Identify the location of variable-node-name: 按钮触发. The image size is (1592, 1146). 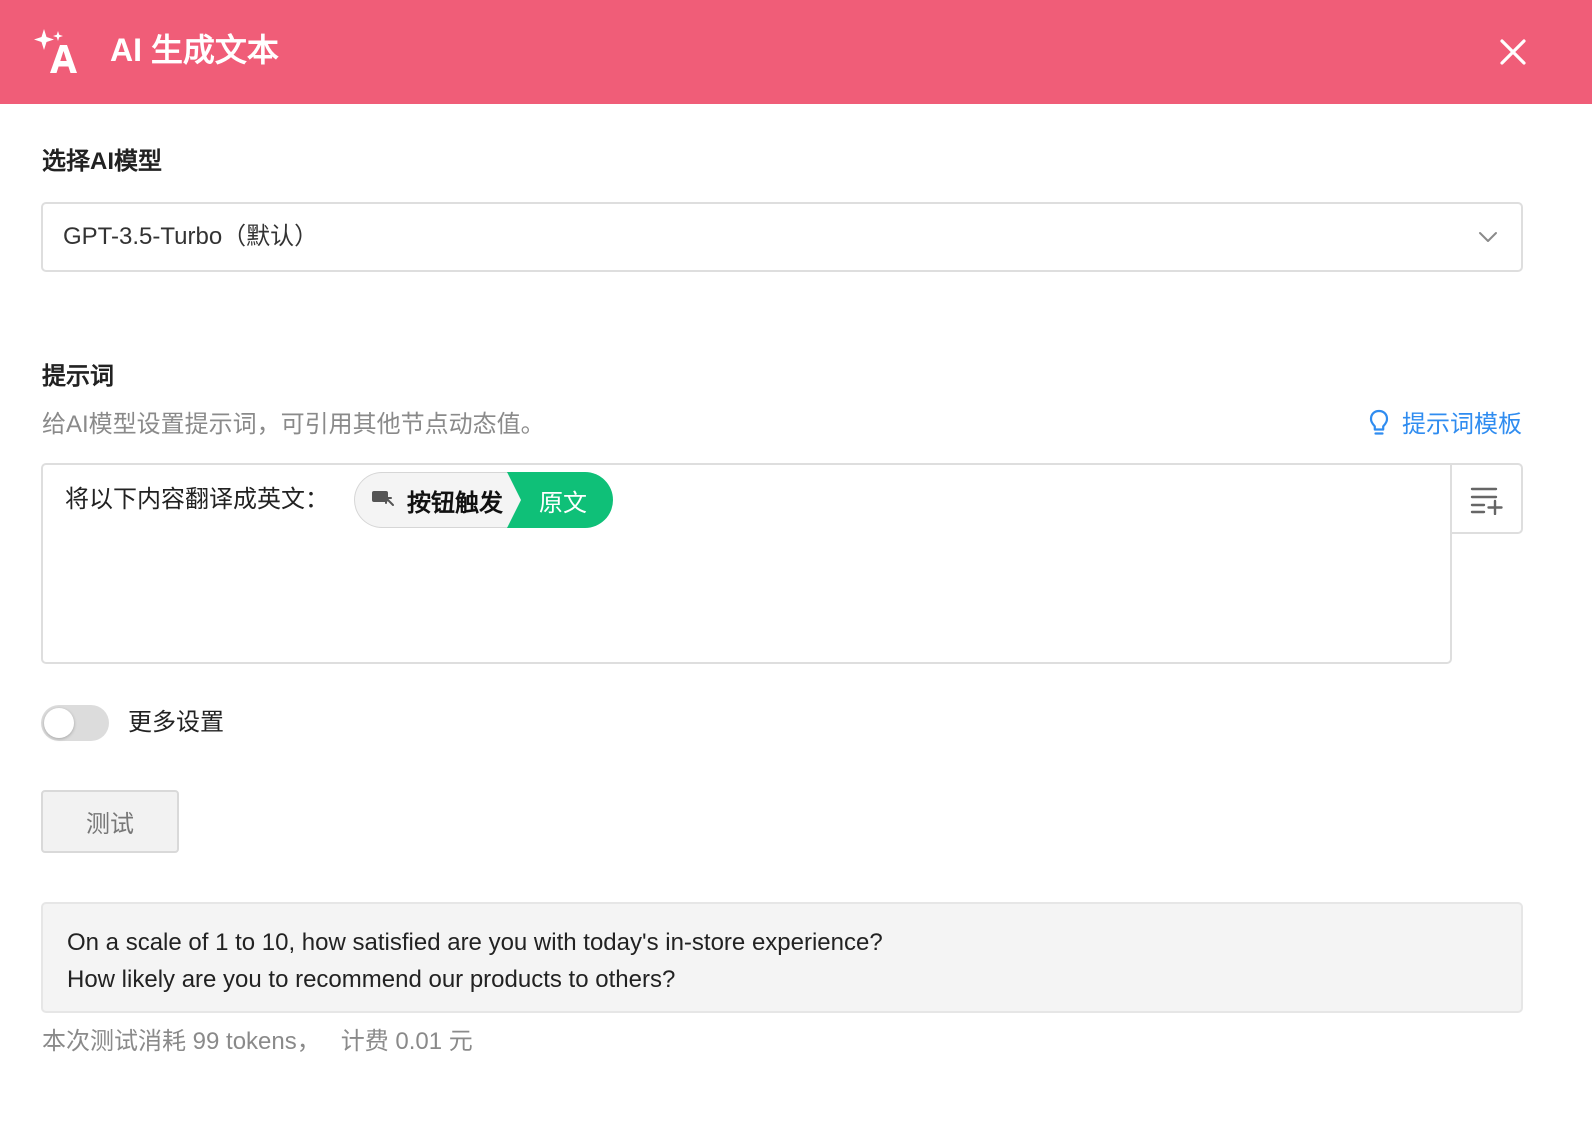
(455, 503).